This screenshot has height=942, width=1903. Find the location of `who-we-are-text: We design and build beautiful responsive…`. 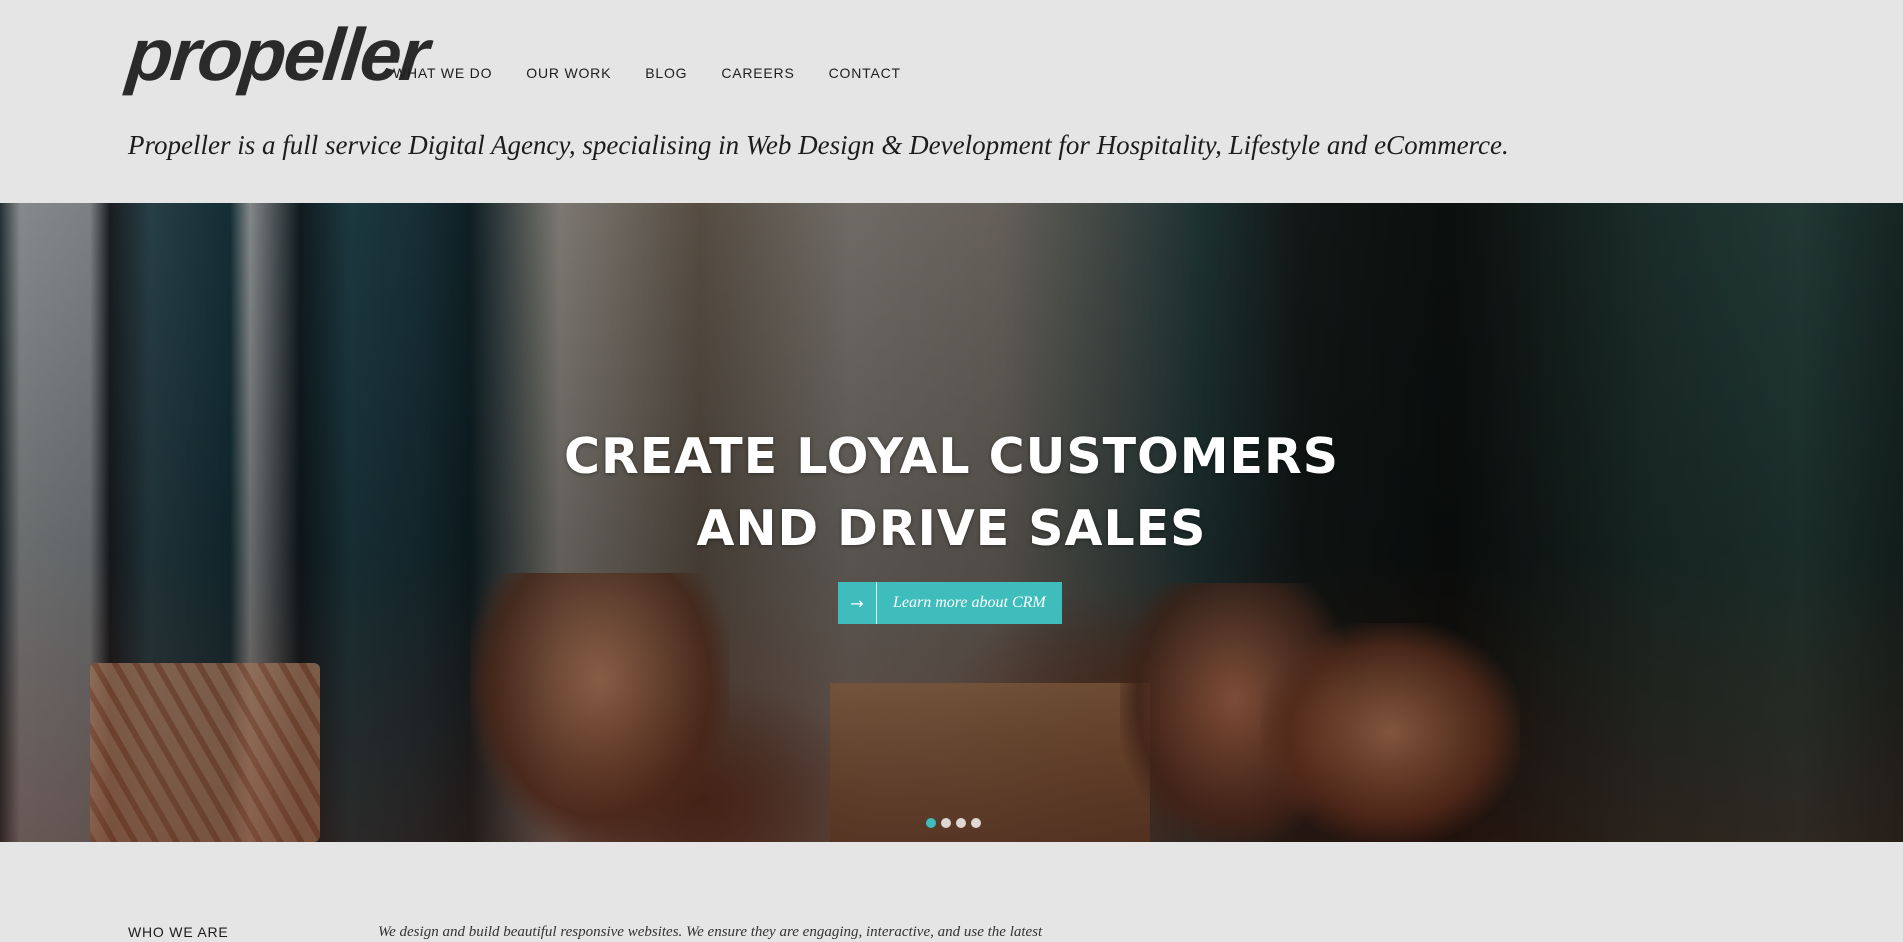

who-we-are-text: We design and build beautiful responsive… is located at coordinates (710, 932).